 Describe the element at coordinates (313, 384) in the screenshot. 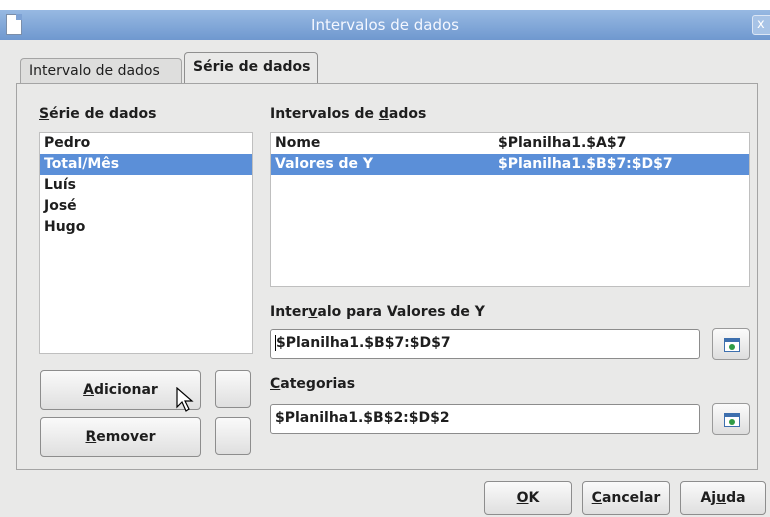

I see `categories-label: Categorias` at that location.